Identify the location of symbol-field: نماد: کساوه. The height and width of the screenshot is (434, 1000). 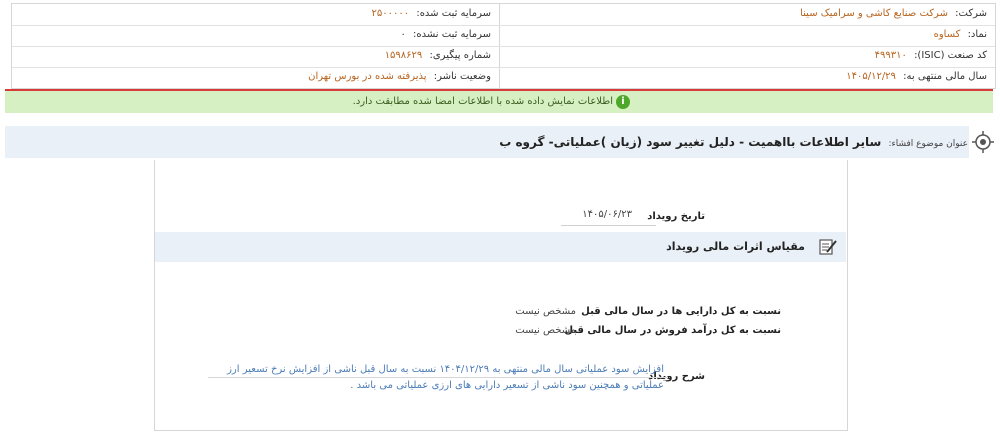
(960, 35).